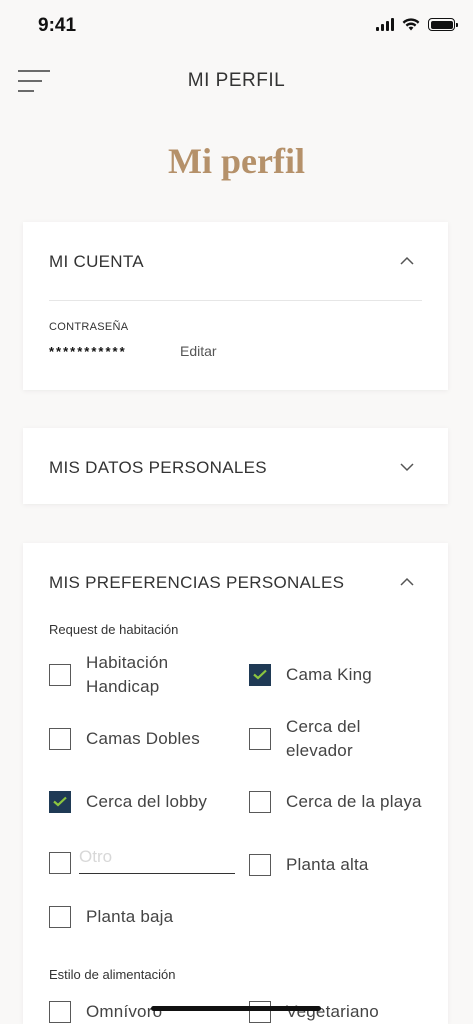  Describe the element at coordinates (236, 161) in the screenshot. I see `page-title: Mi perfil` at that location.